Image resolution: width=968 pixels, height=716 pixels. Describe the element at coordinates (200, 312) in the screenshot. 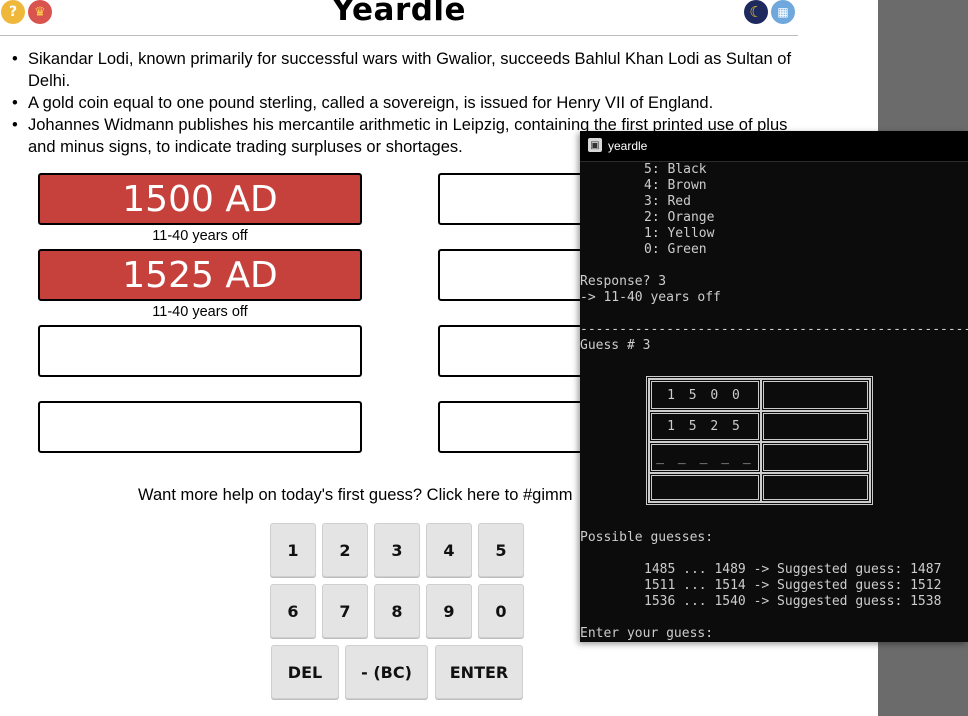

I see `guess-feedback-2: 11-40 years off` at that location.